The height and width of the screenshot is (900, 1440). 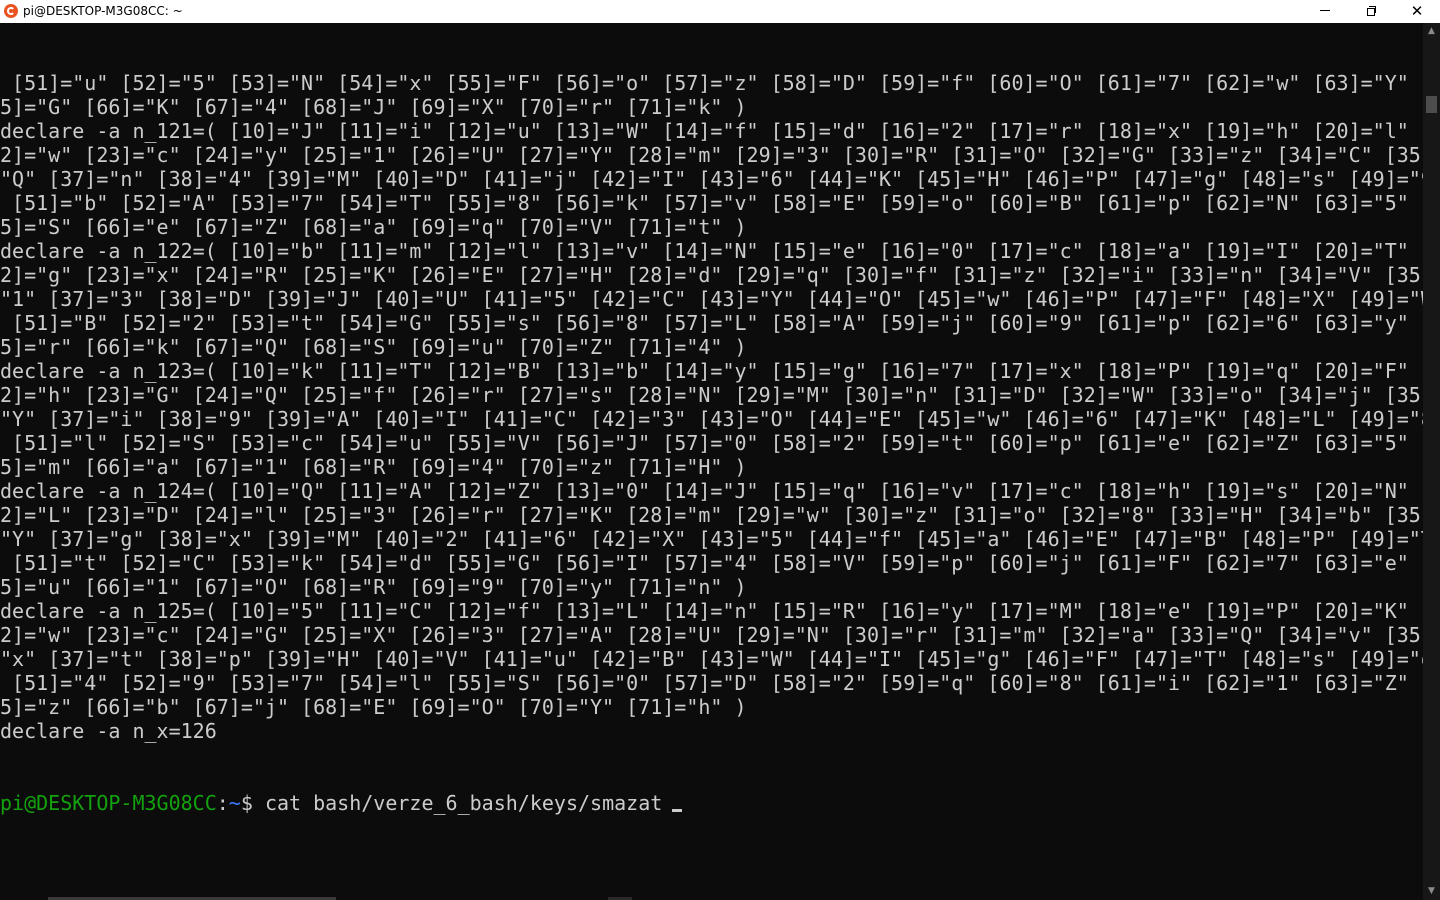 I want to click on restore-button, so click(x=1371, y=11).